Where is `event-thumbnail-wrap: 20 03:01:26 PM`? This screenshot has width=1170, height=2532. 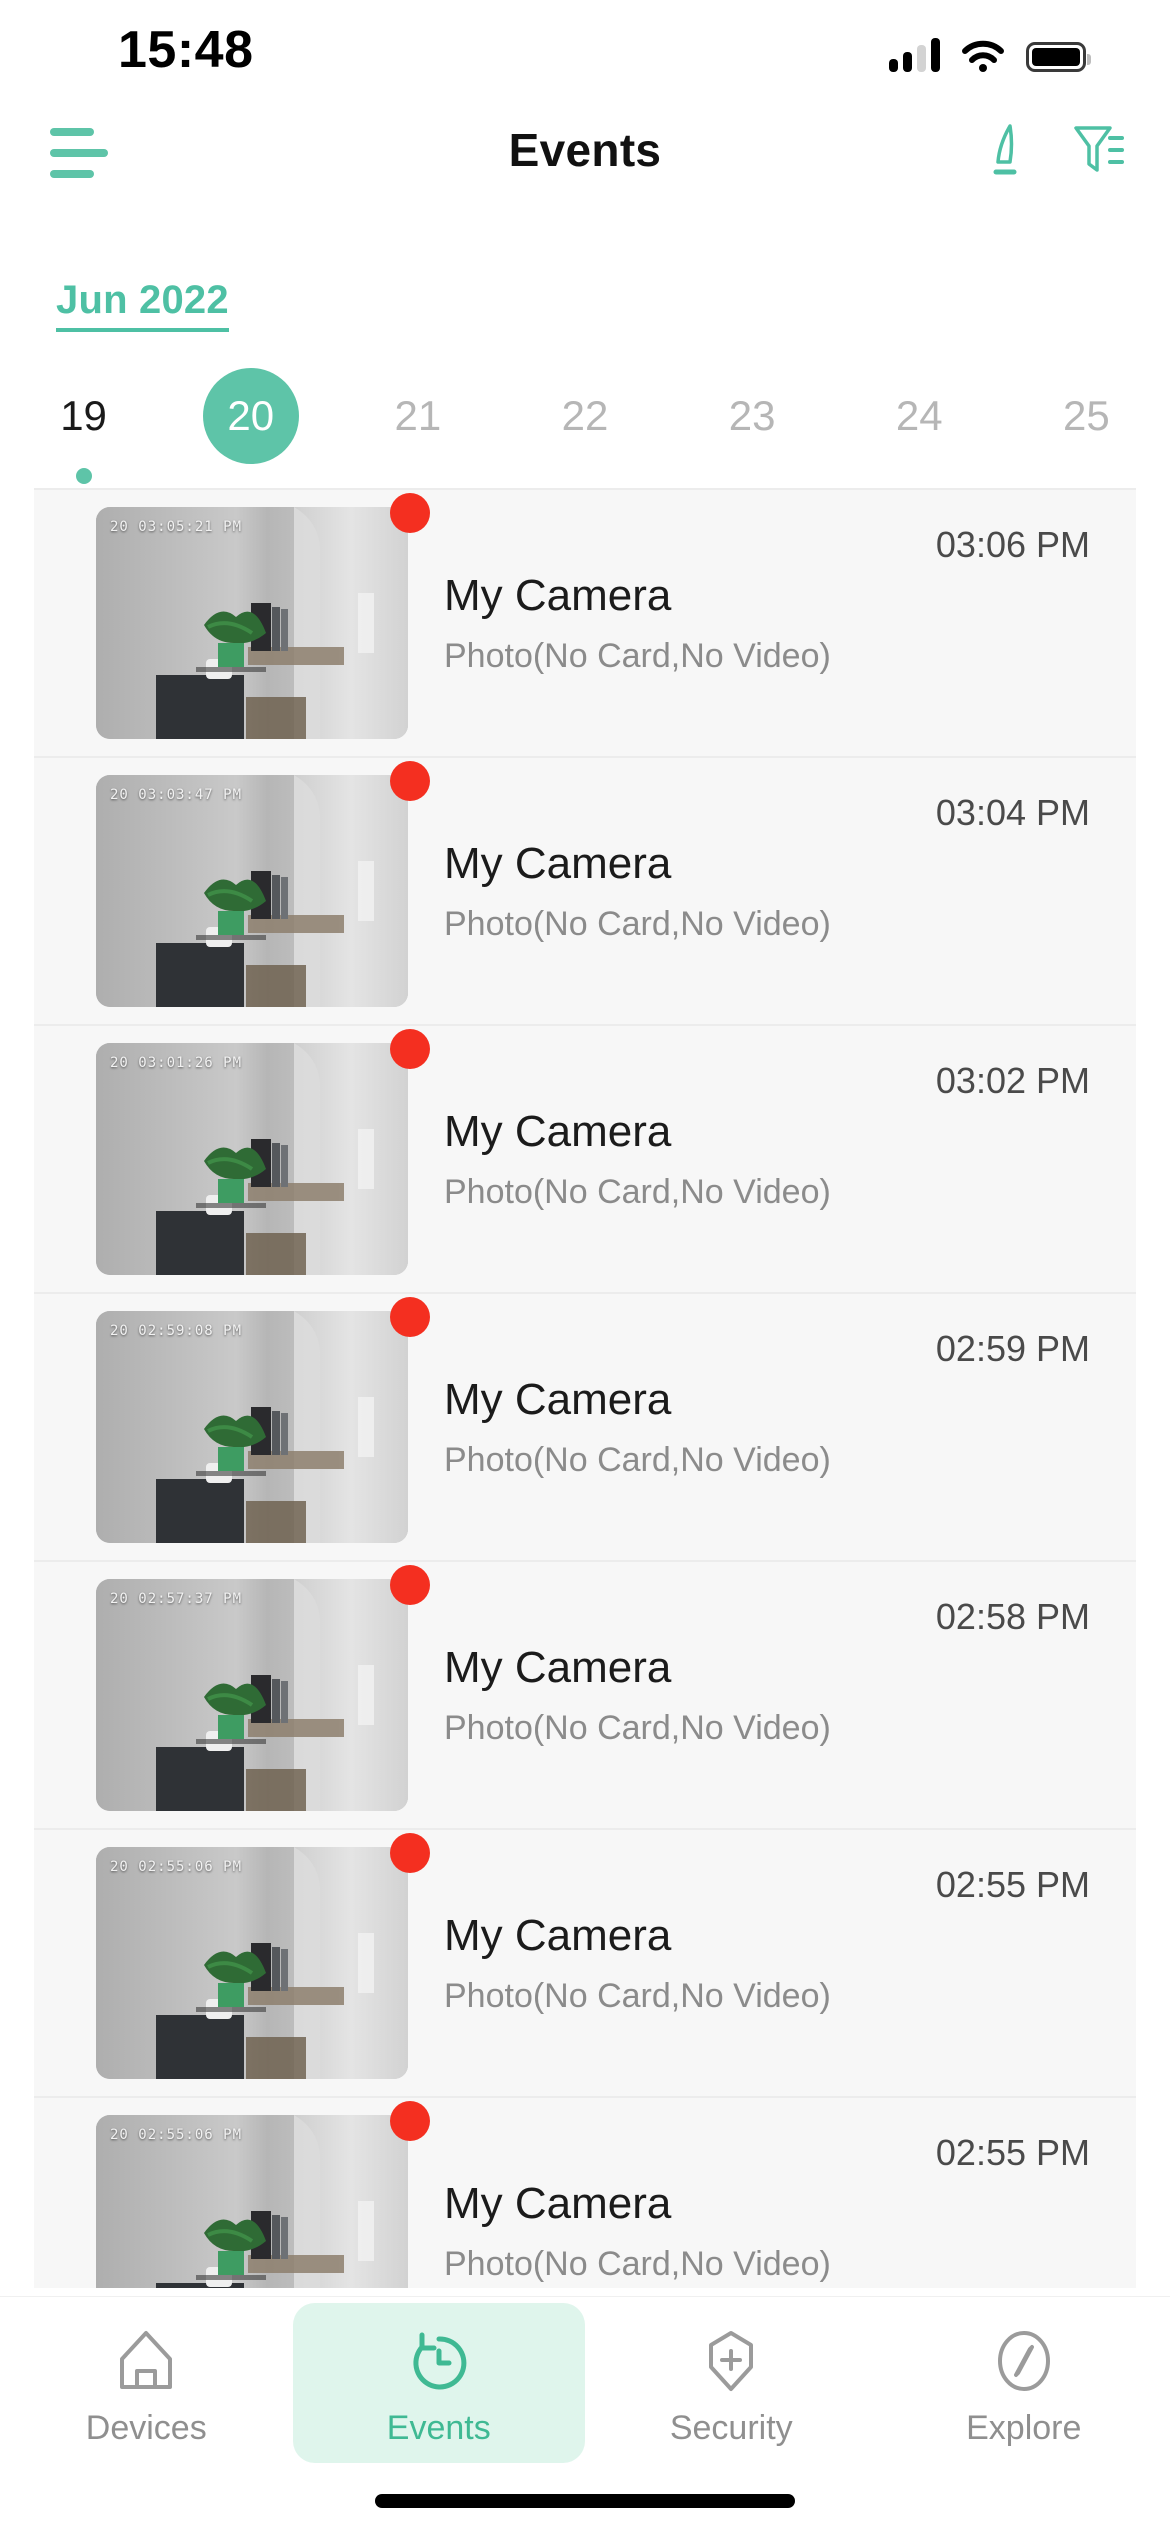
event-thumbnail-wrap: 20 03:01:26 PM is located at coordinates (263, 1152).